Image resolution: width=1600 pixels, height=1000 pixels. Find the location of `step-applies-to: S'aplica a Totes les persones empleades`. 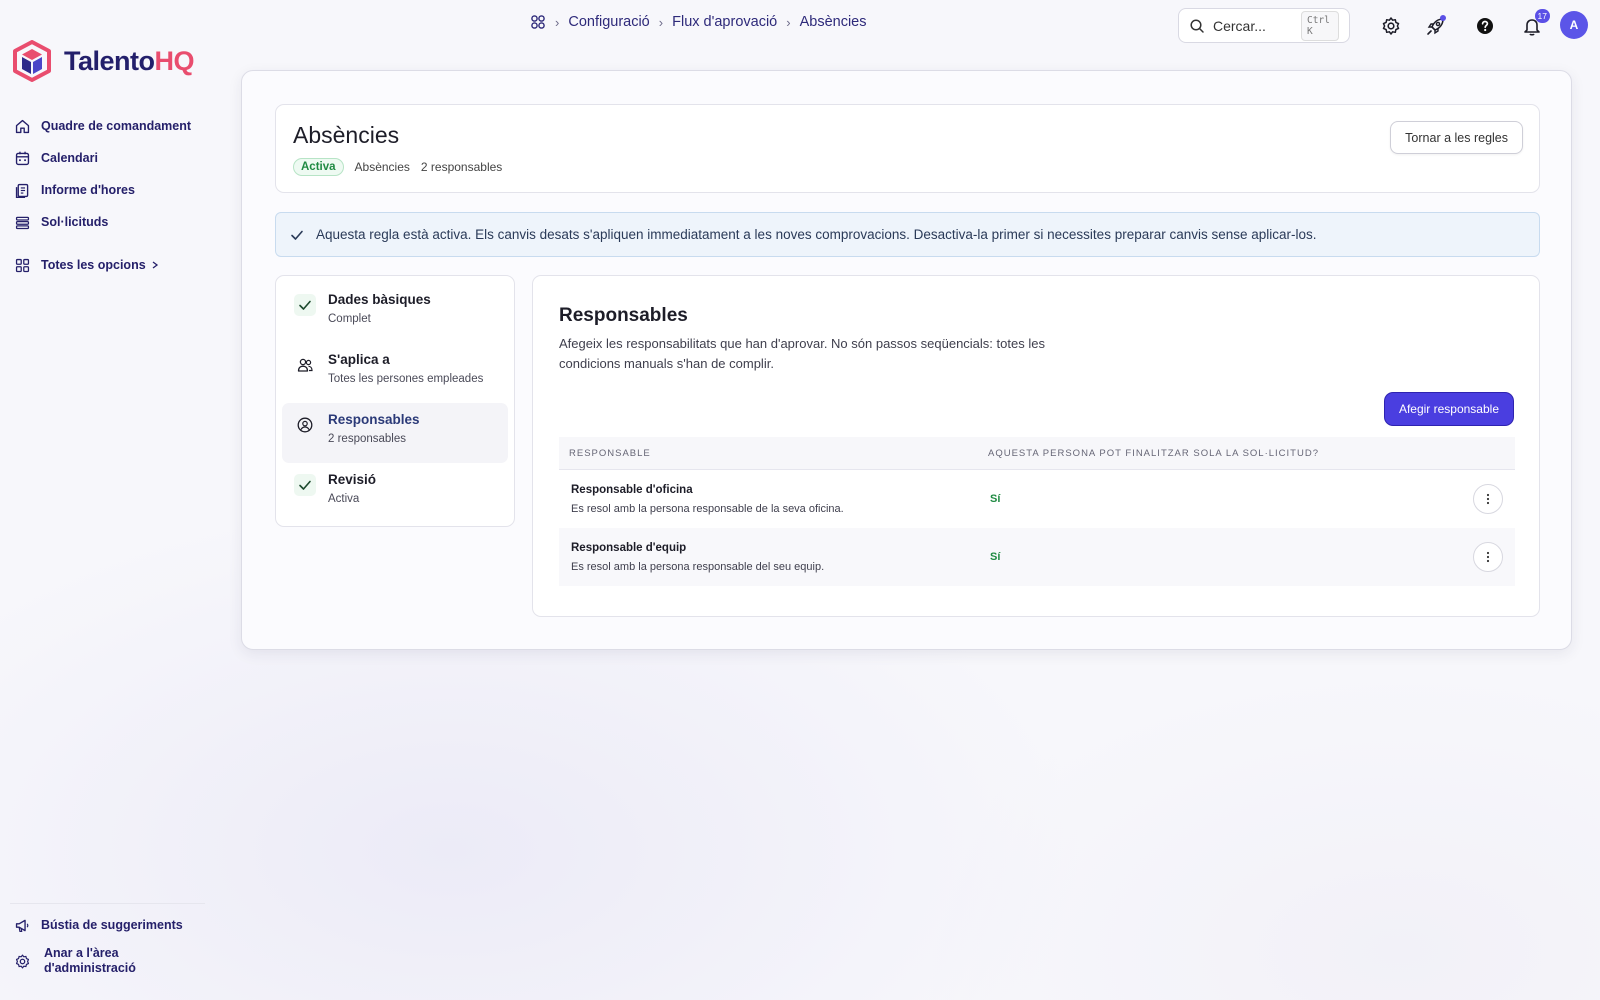

step-applies-to: S'aplica a Totes les persones empleades is located at coordinates (395, 373).